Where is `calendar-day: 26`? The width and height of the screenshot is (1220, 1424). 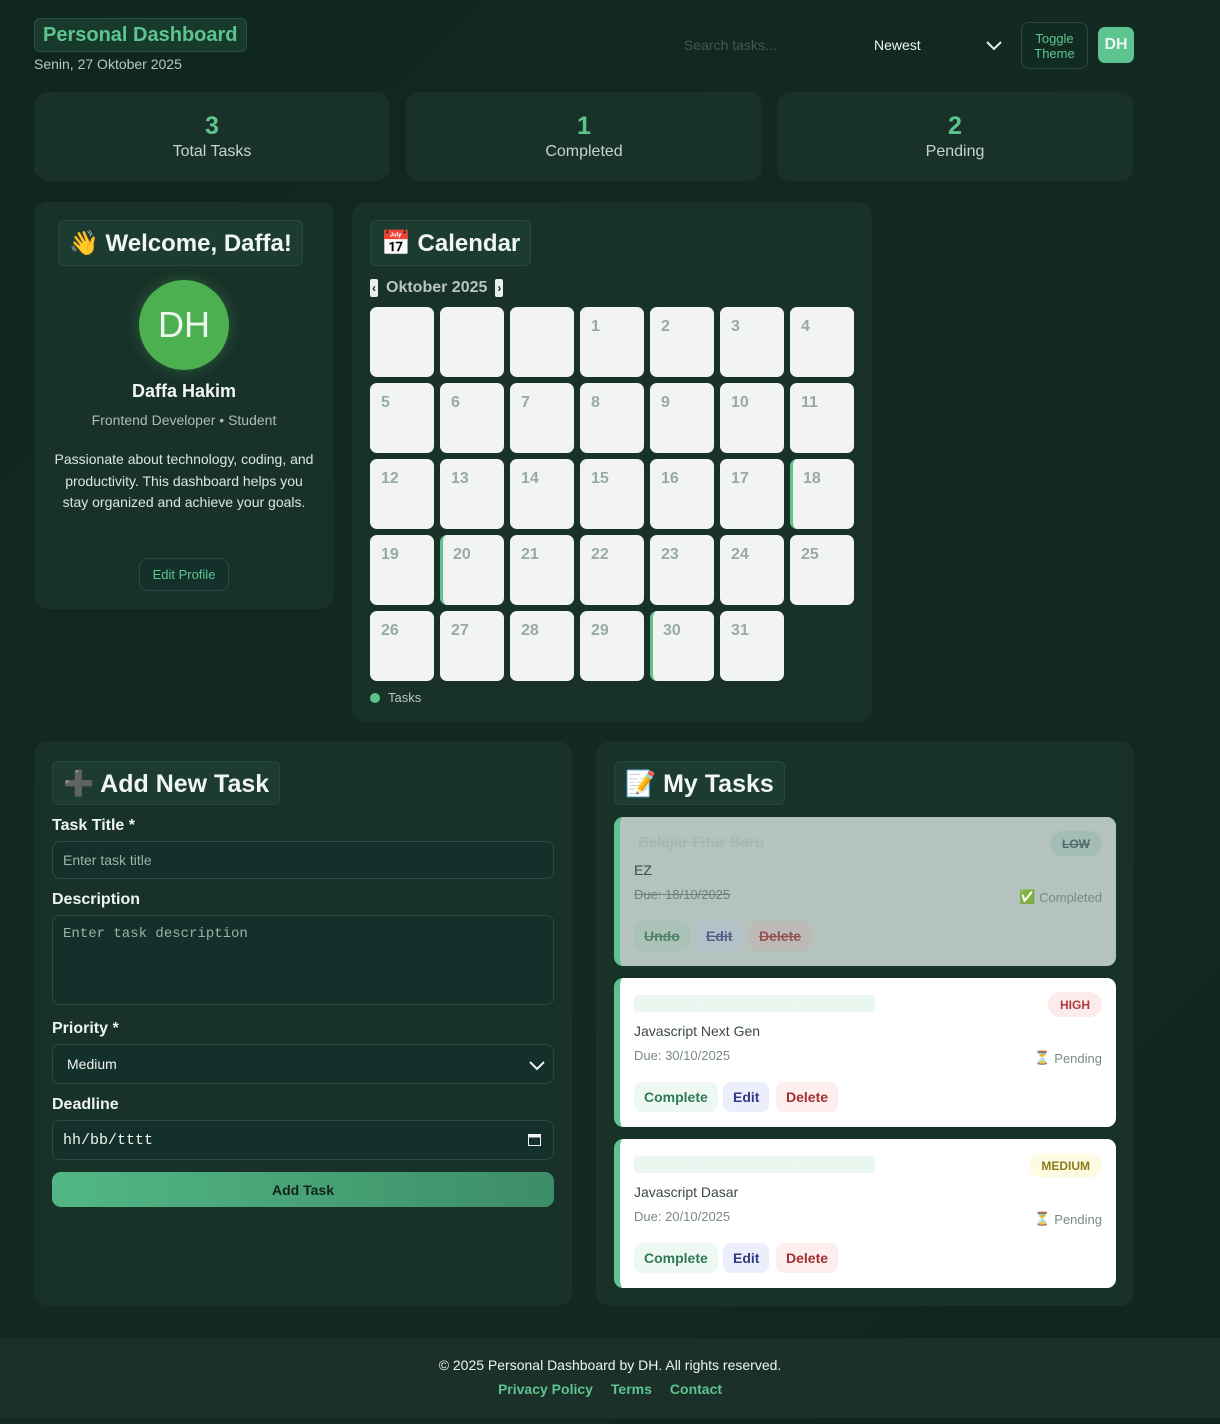
calendar-day: 26 is located at coordinates (402, 646).